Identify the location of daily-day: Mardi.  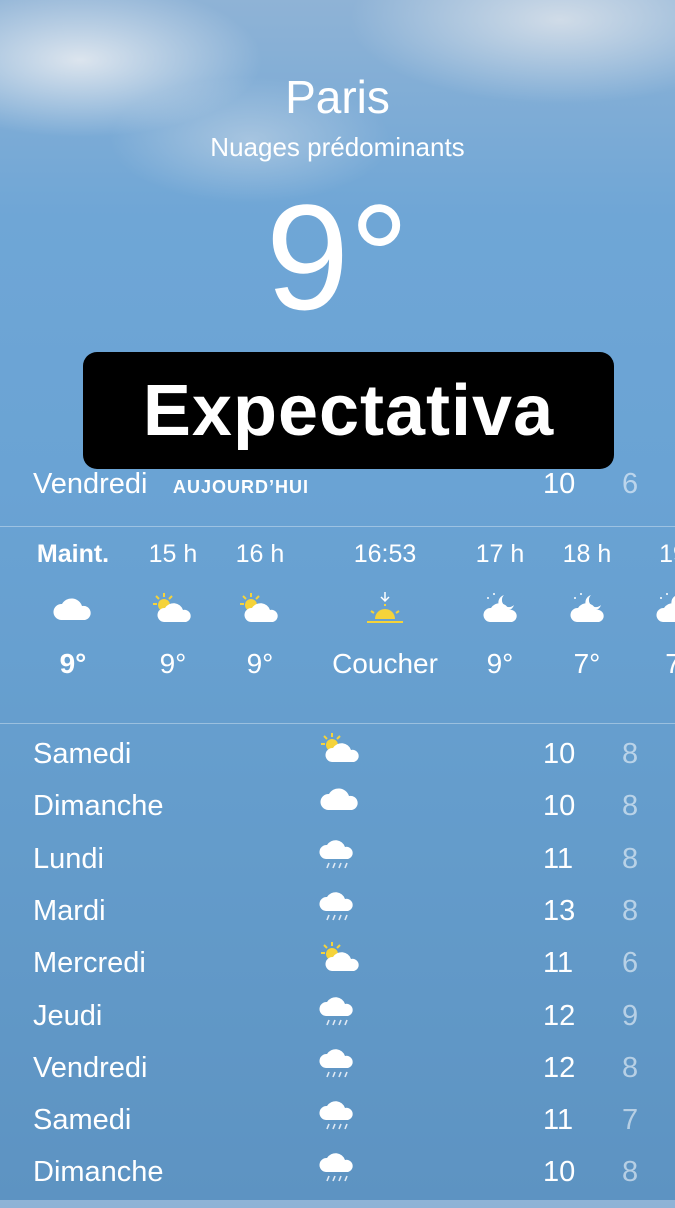
(69, 910).